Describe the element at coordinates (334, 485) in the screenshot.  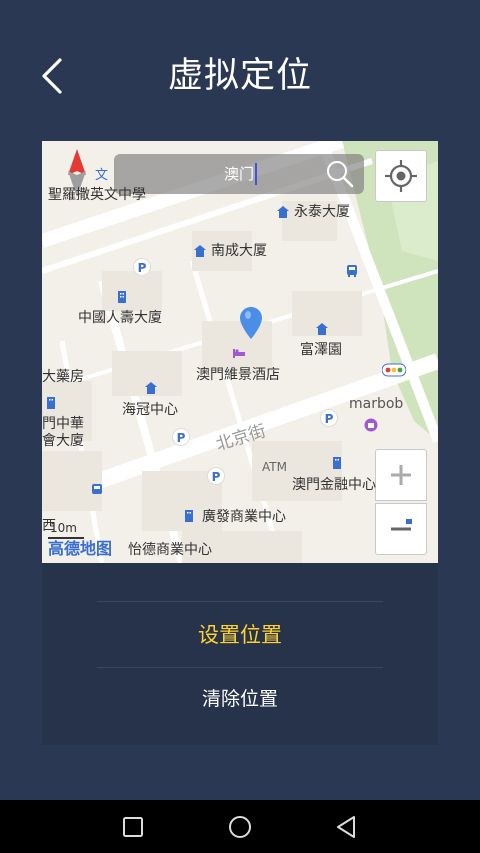
I see `map-label-finance: 澳門金融中心` at that location.